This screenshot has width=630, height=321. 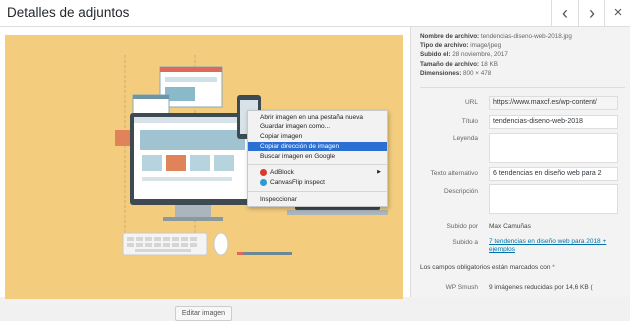 What do you see at coordinates (379, 172) in the screenshot?
I see `submenu-arrow-icon: ▶` at bounding box center [379, 172].